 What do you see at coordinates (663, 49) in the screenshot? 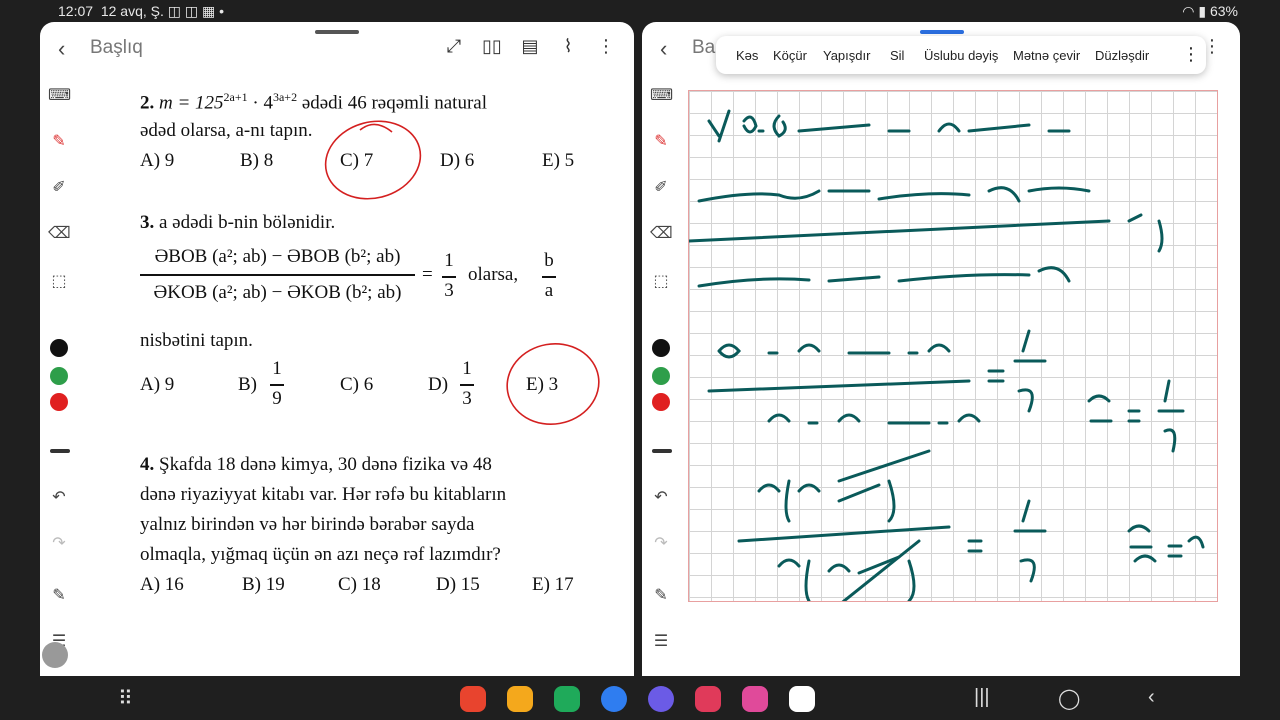
I see `back-icon: ‹` at bounding box center [663, 49].